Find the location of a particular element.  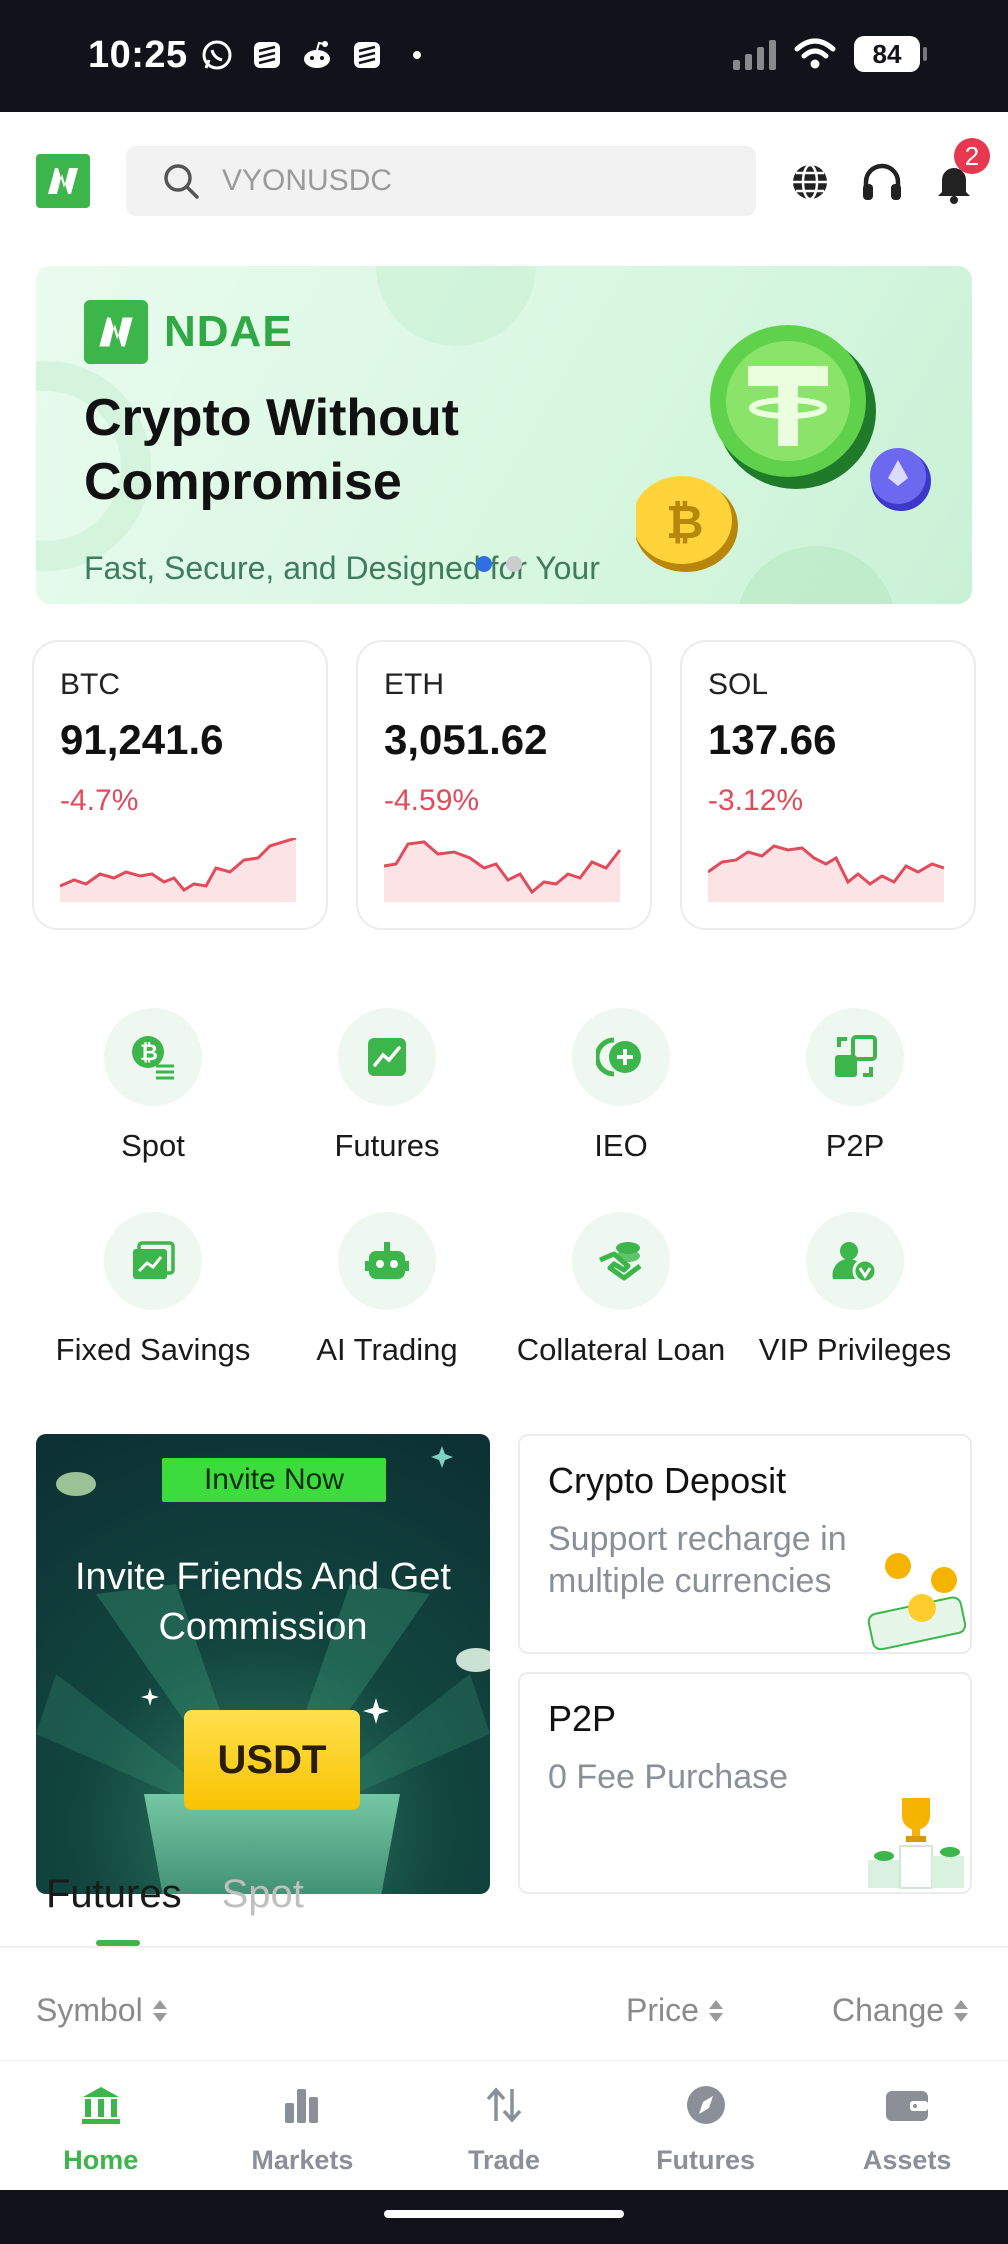

status-system-icons: 84 is located at coordinates (830, 54).